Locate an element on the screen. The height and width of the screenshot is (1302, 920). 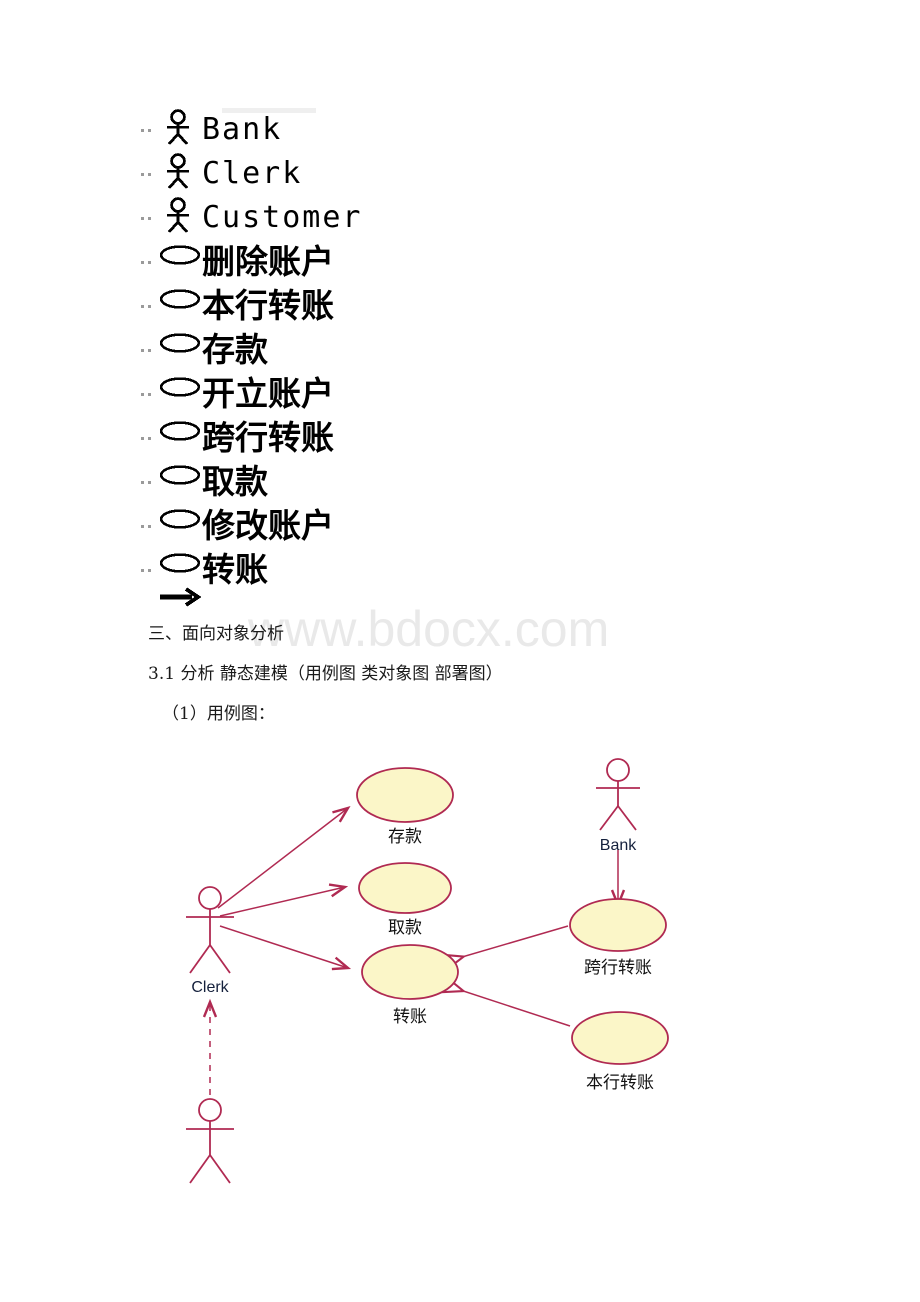
tree-item: 转账 is located at coordinates (350, 570).